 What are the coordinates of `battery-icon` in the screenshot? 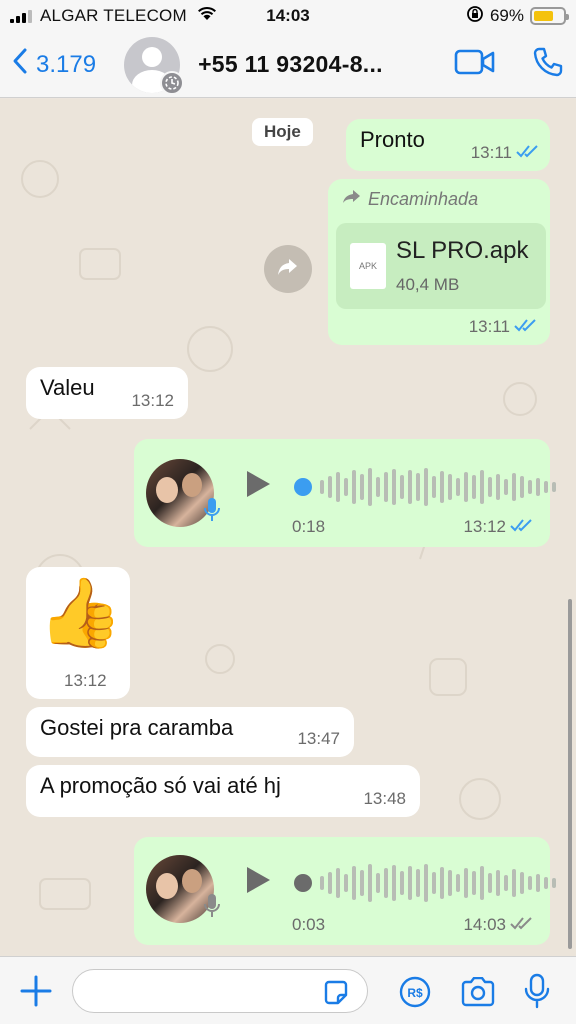 It's located at (549, 16).